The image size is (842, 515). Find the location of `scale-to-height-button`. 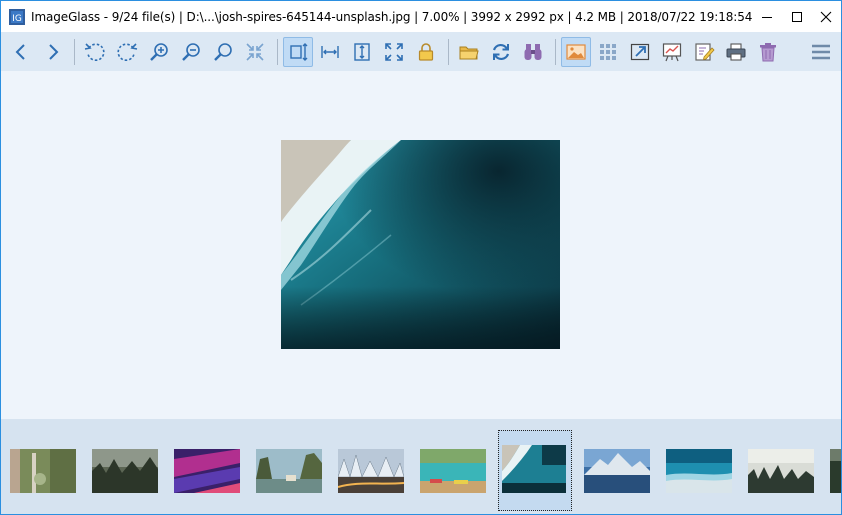

scale-to-height-button is located at coordinates (298, 52).